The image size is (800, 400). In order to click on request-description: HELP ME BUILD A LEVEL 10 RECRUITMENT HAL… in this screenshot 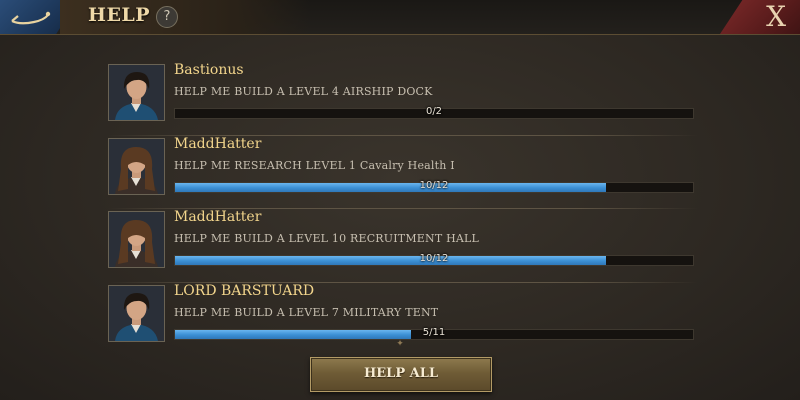, I will do `click(327, 238)`.